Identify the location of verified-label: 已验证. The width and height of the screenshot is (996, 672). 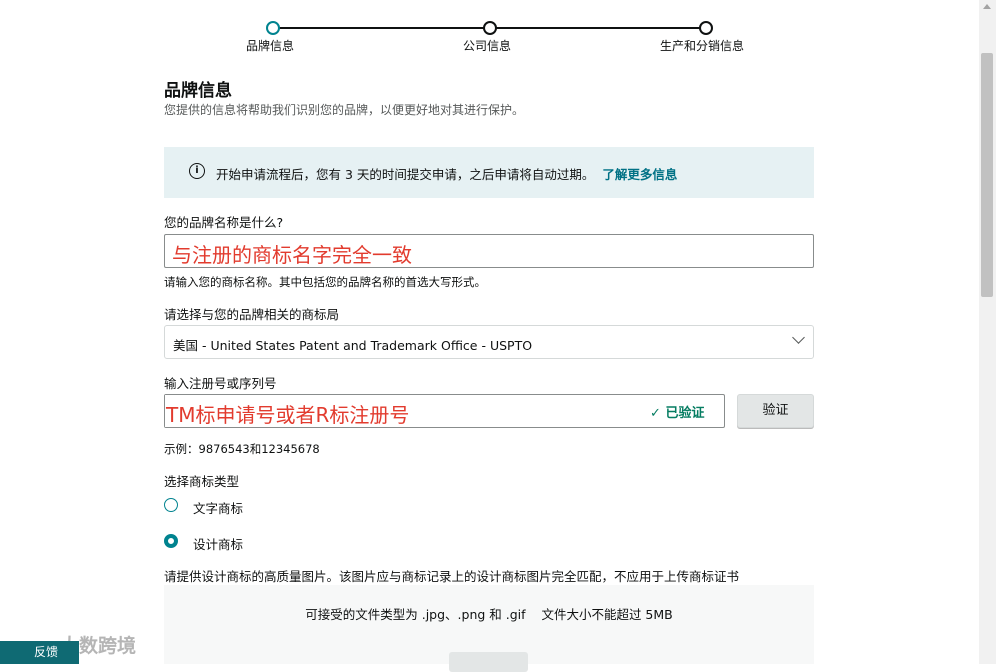
(685, 413).